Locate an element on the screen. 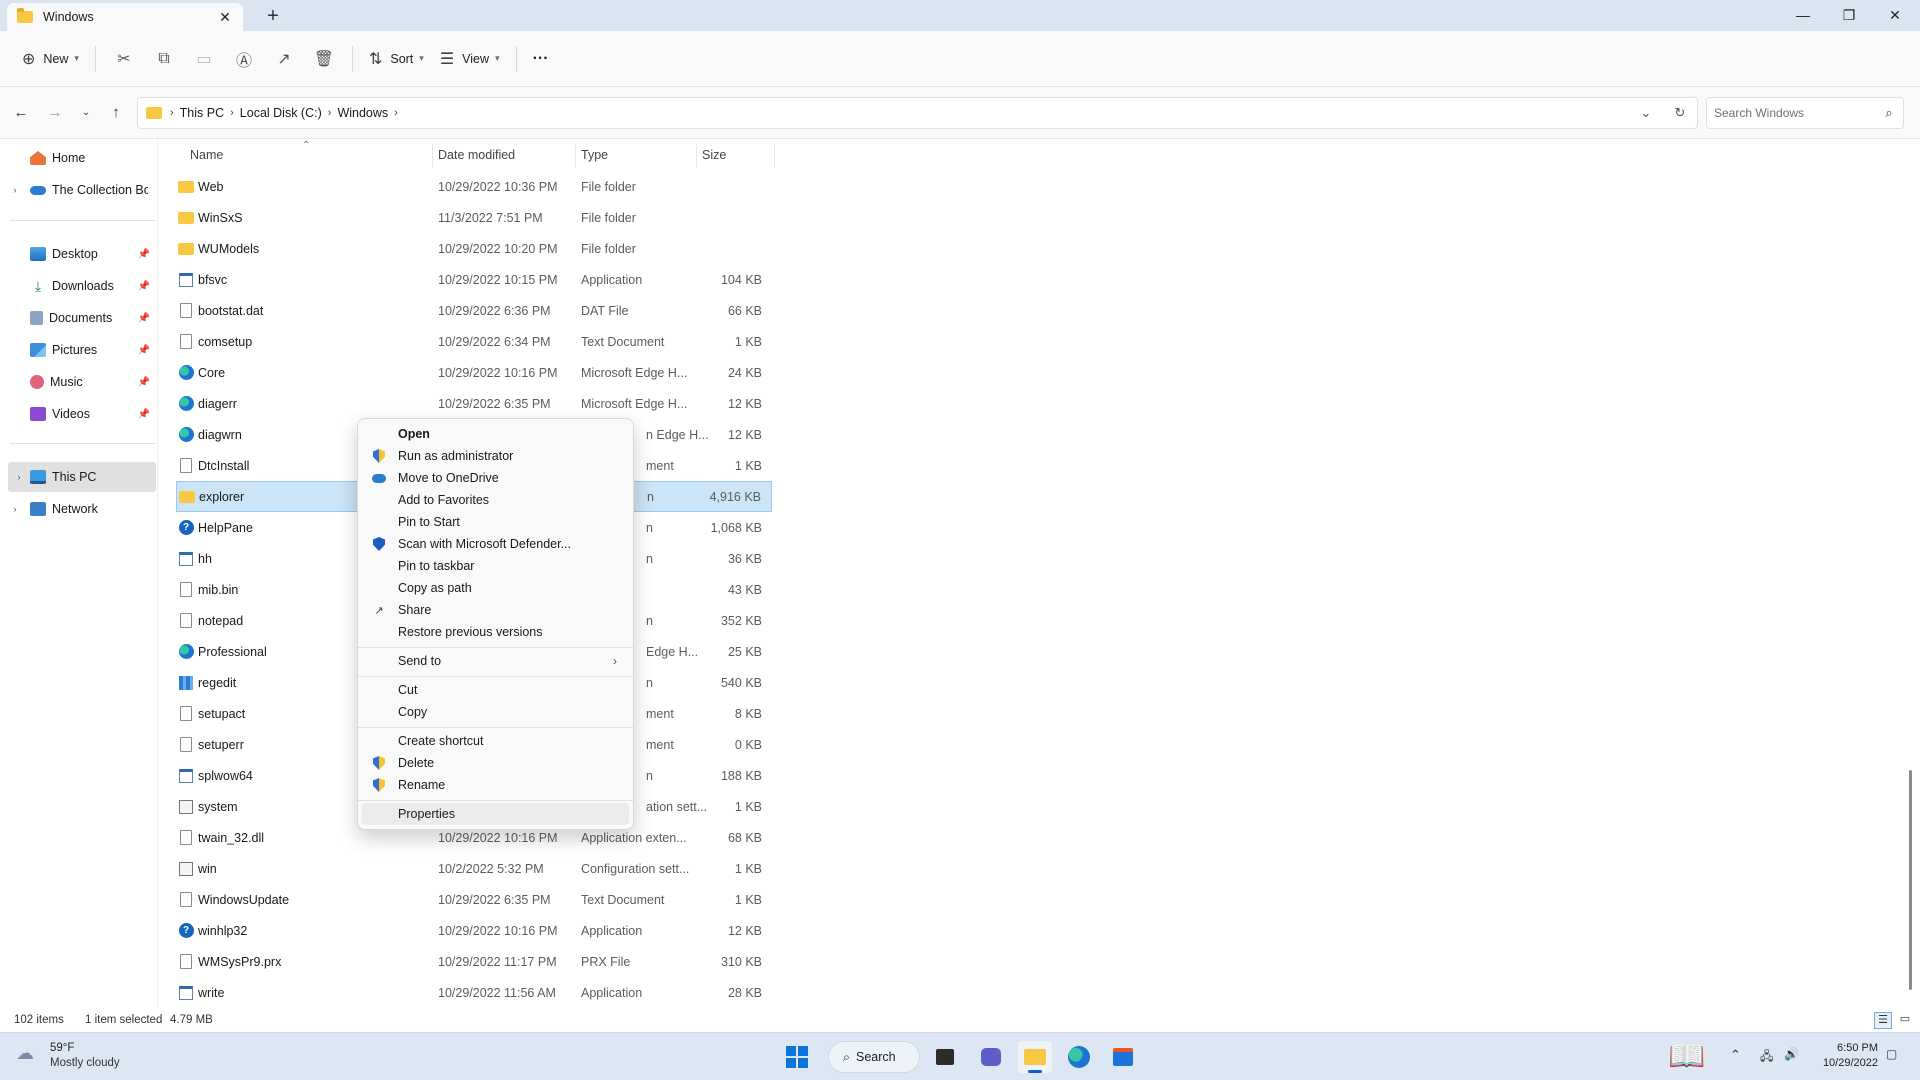 This screenshot has height=1080, width=1920. cut-button: ✂ is located at coordinates (124, 59).